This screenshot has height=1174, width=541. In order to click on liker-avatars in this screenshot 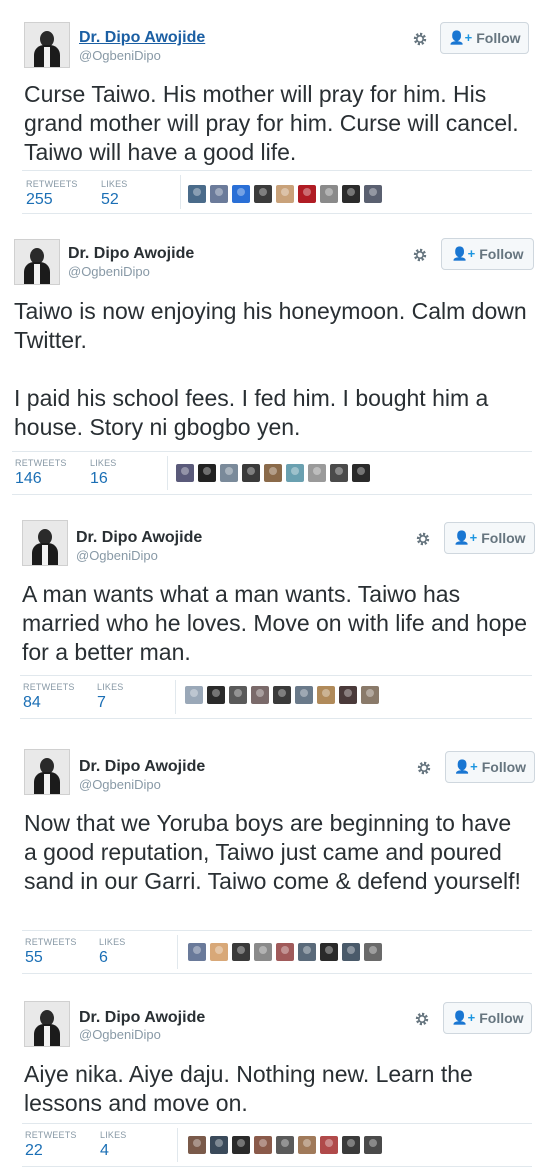, I will do `click(273, 473)`.